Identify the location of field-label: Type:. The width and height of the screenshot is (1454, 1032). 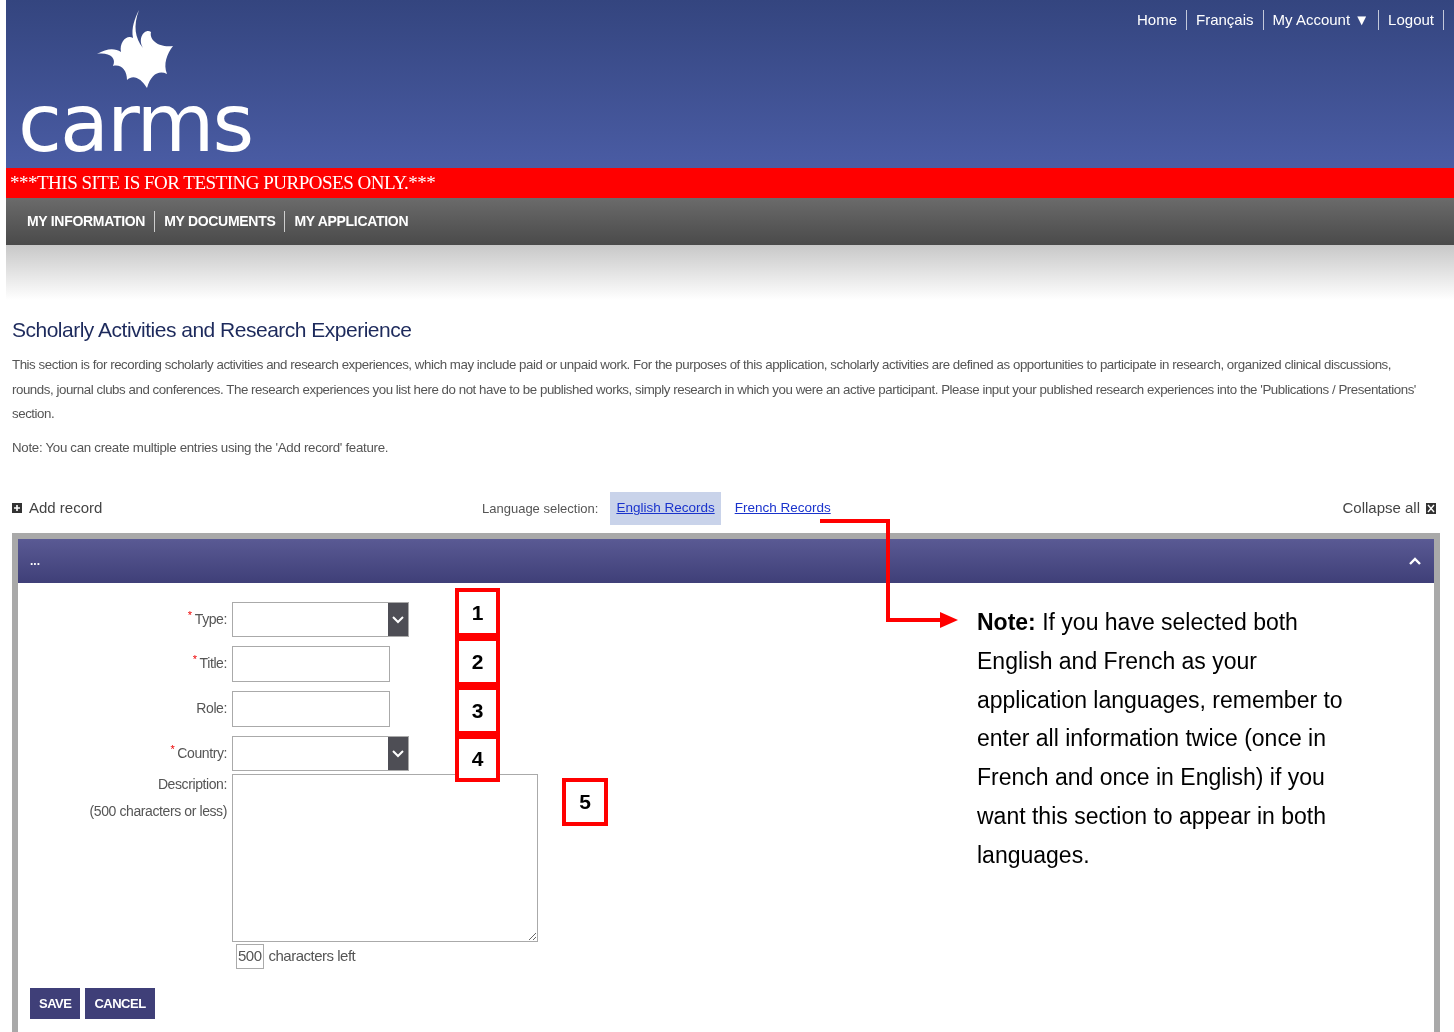
(210, 620).